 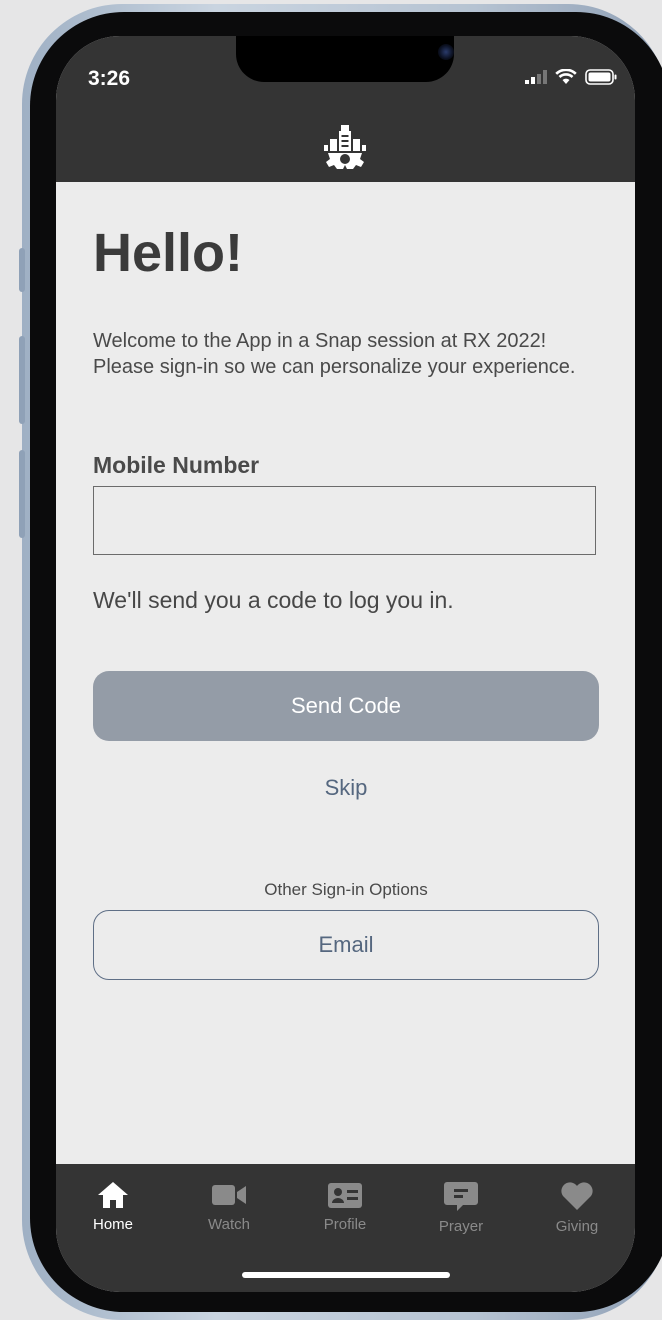 What do you see at coordinates (229, 1206) in the screenshot?
I see `tab-watch: Watch` at bounding box center [229, 1206].